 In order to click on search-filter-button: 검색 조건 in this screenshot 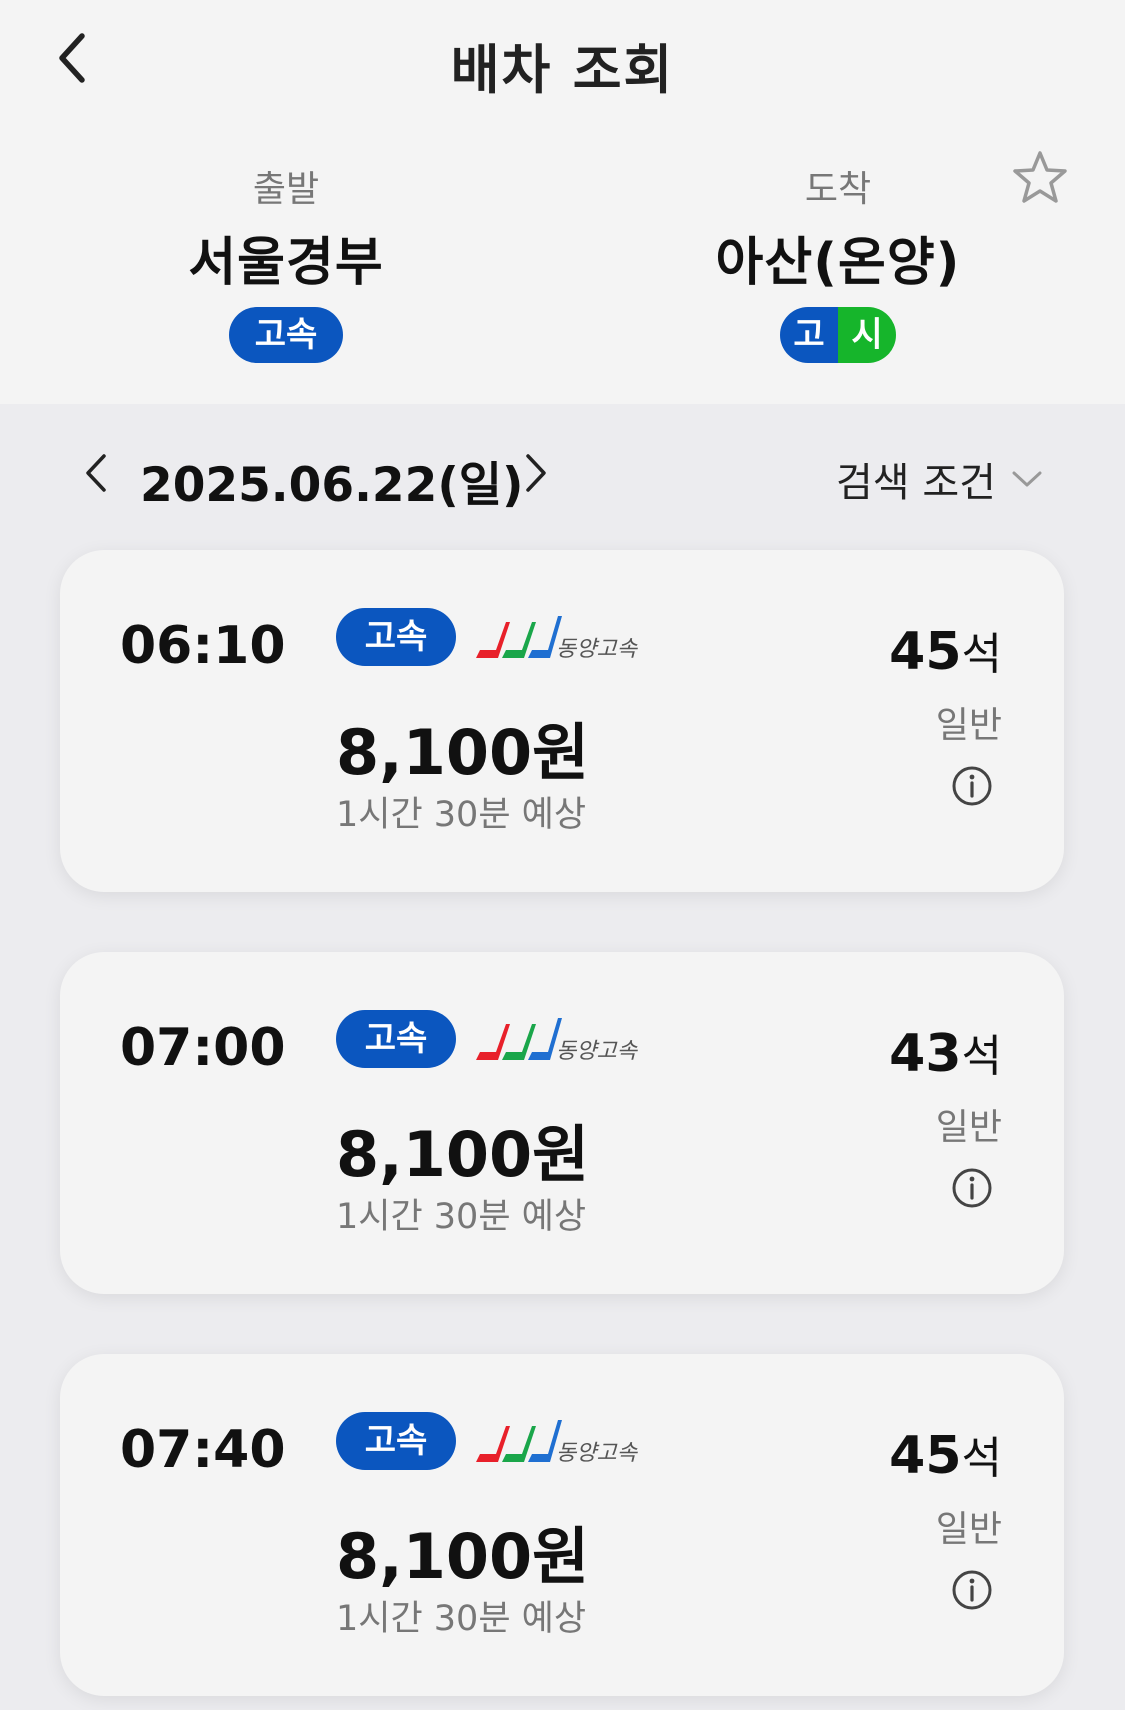, I will do `click(940, 479)`.